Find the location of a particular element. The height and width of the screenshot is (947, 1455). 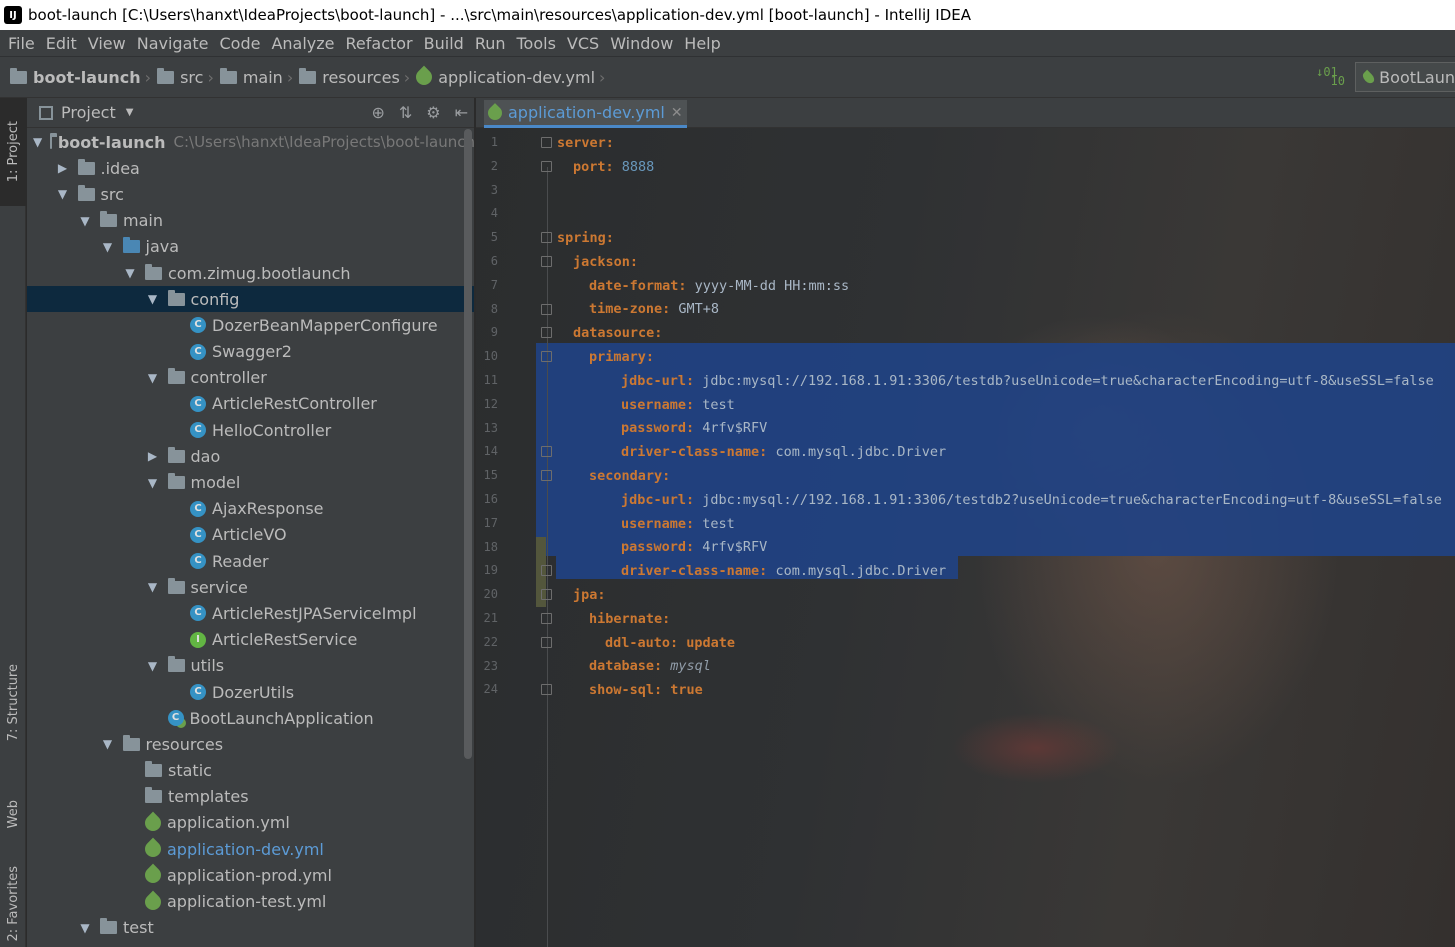

menu-file: File is located at coordinates (23, 43).